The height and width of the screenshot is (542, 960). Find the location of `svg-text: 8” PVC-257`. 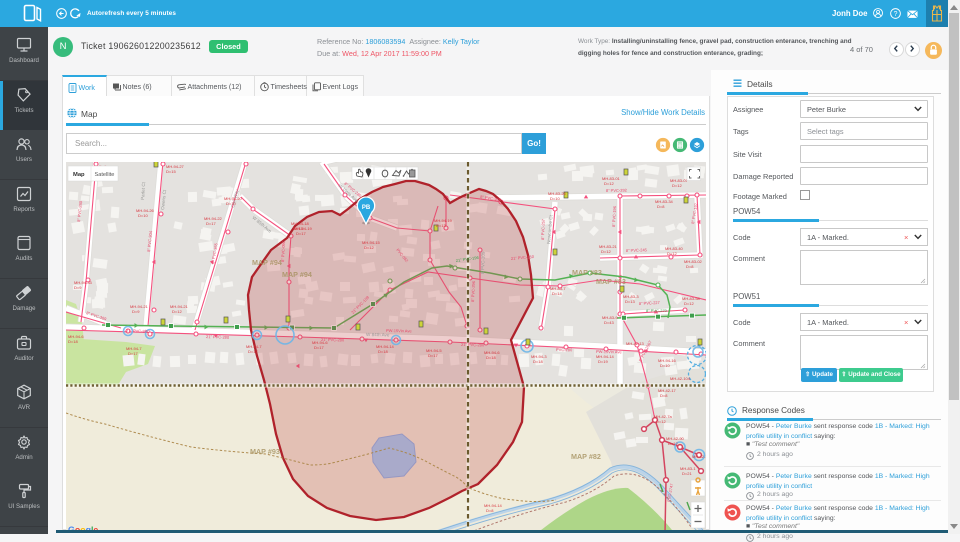

svg-text: 8” PVC-257 is located at coordinates (543, 229).